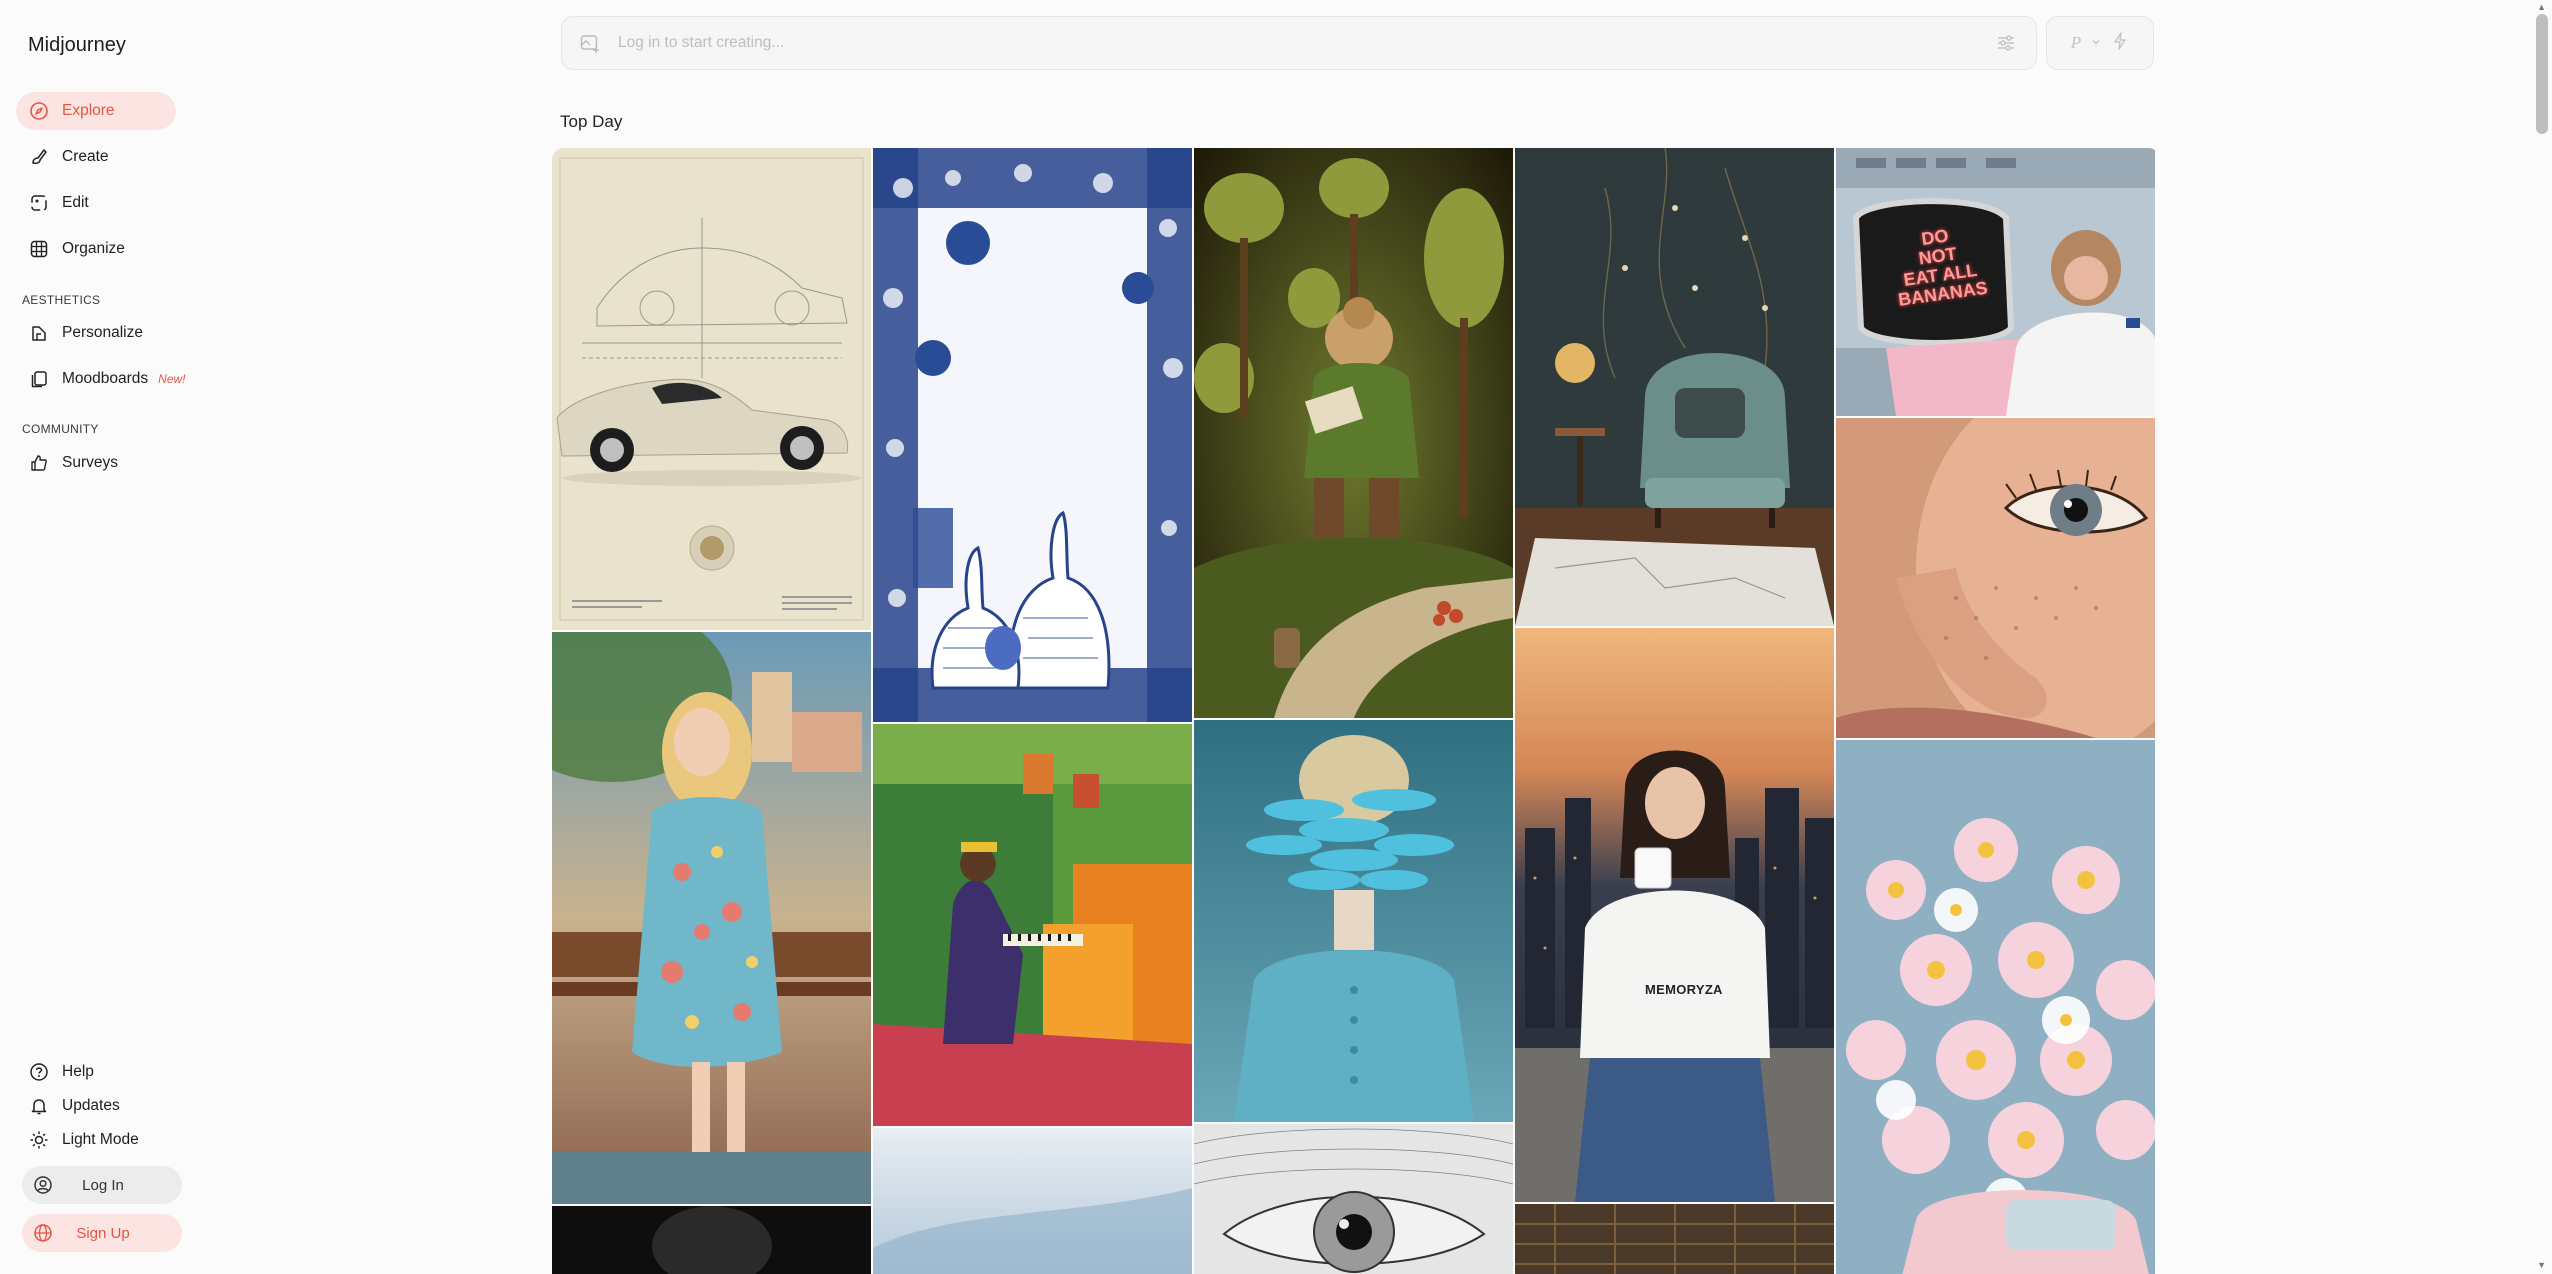 Image resolution: width=2552 pixels, height=1274 pixels. Describe the element at coordinates (43, 1233) in the screenshot. I see `globe-icon` at that location.